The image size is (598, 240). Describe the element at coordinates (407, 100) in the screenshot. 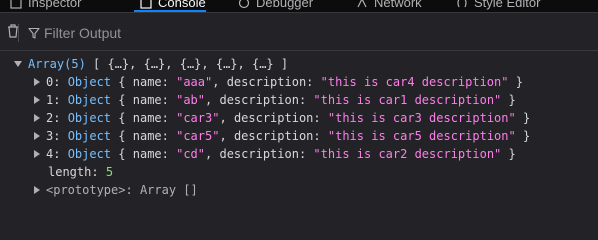

I see `description-value: "this is car1 description"` at that location.